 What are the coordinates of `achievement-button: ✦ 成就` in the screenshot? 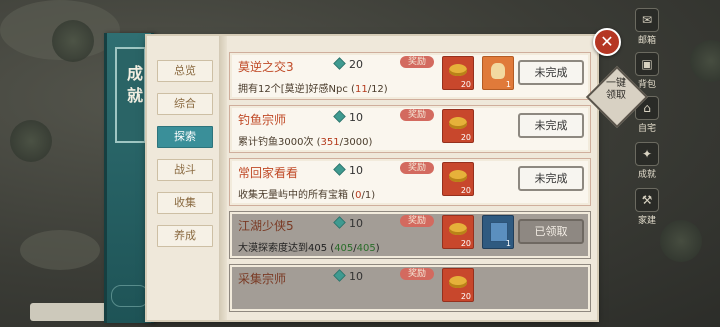 It's located at (647, 161).